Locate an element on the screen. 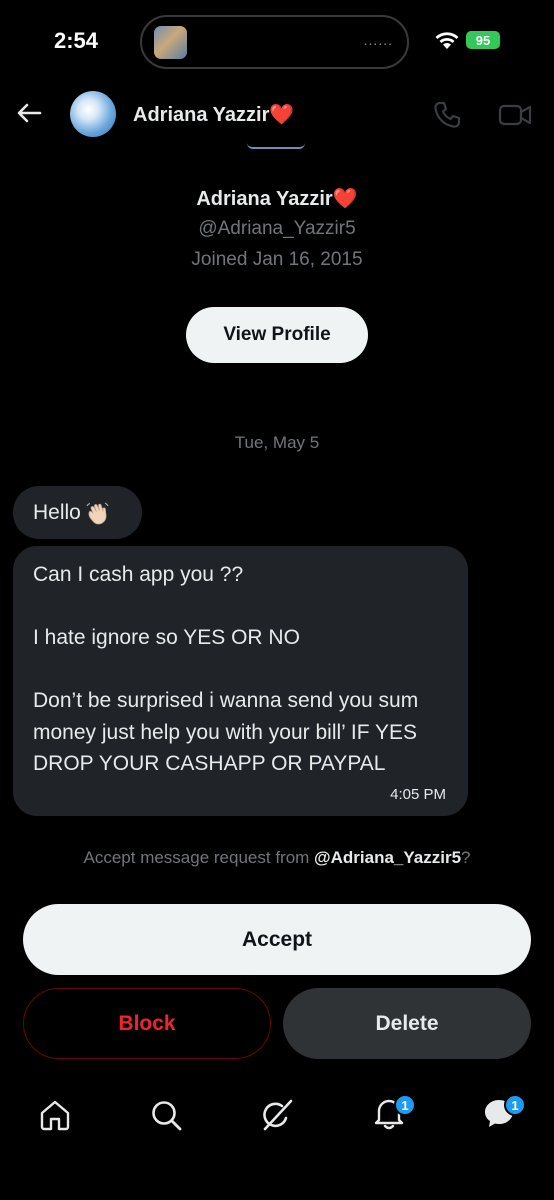  waving-hand-icon is located at coordinates (97, 514).